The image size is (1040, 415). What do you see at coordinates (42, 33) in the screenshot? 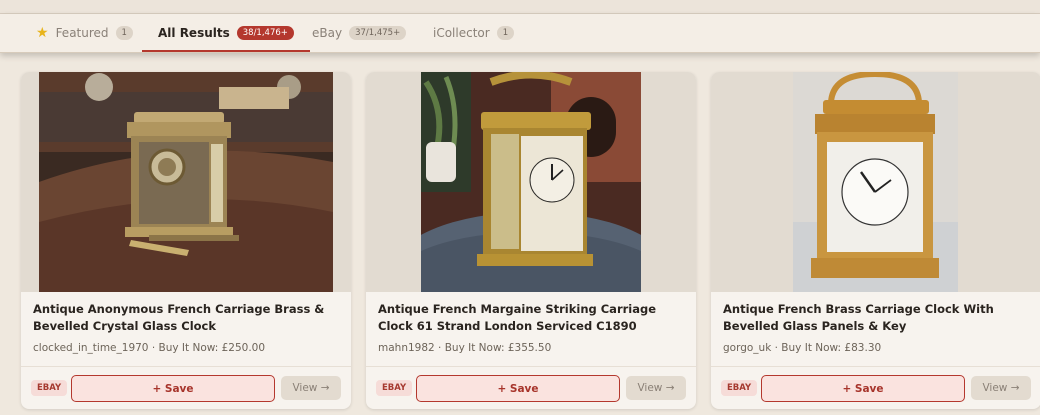
I see `star-icon: ★` at bounding box center [42, 33].